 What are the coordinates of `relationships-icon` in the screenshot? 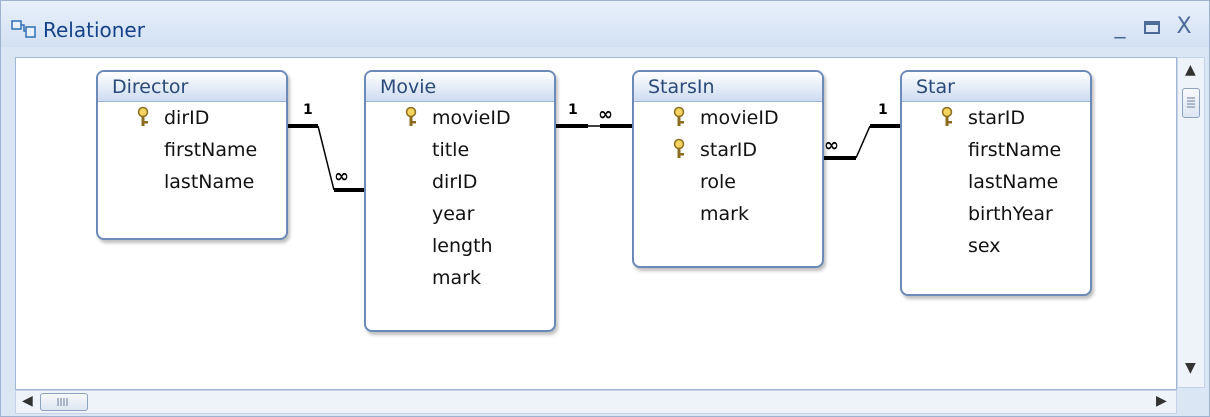 It's located at (23, 29).